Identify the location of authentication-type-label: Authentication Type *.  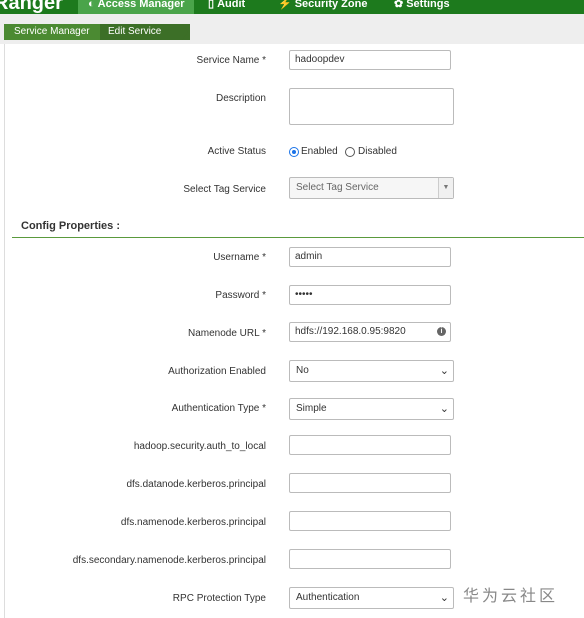
(218, 408).